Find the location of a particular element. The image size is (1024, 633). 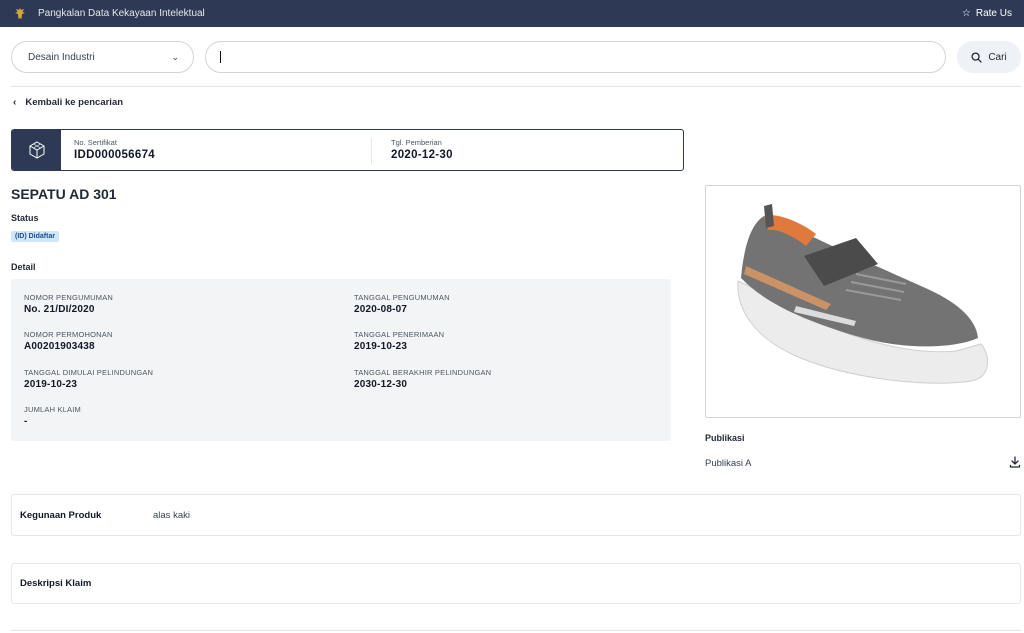

field-key: NOMOR PERMOHONAN is located at coordinates (68, 334).